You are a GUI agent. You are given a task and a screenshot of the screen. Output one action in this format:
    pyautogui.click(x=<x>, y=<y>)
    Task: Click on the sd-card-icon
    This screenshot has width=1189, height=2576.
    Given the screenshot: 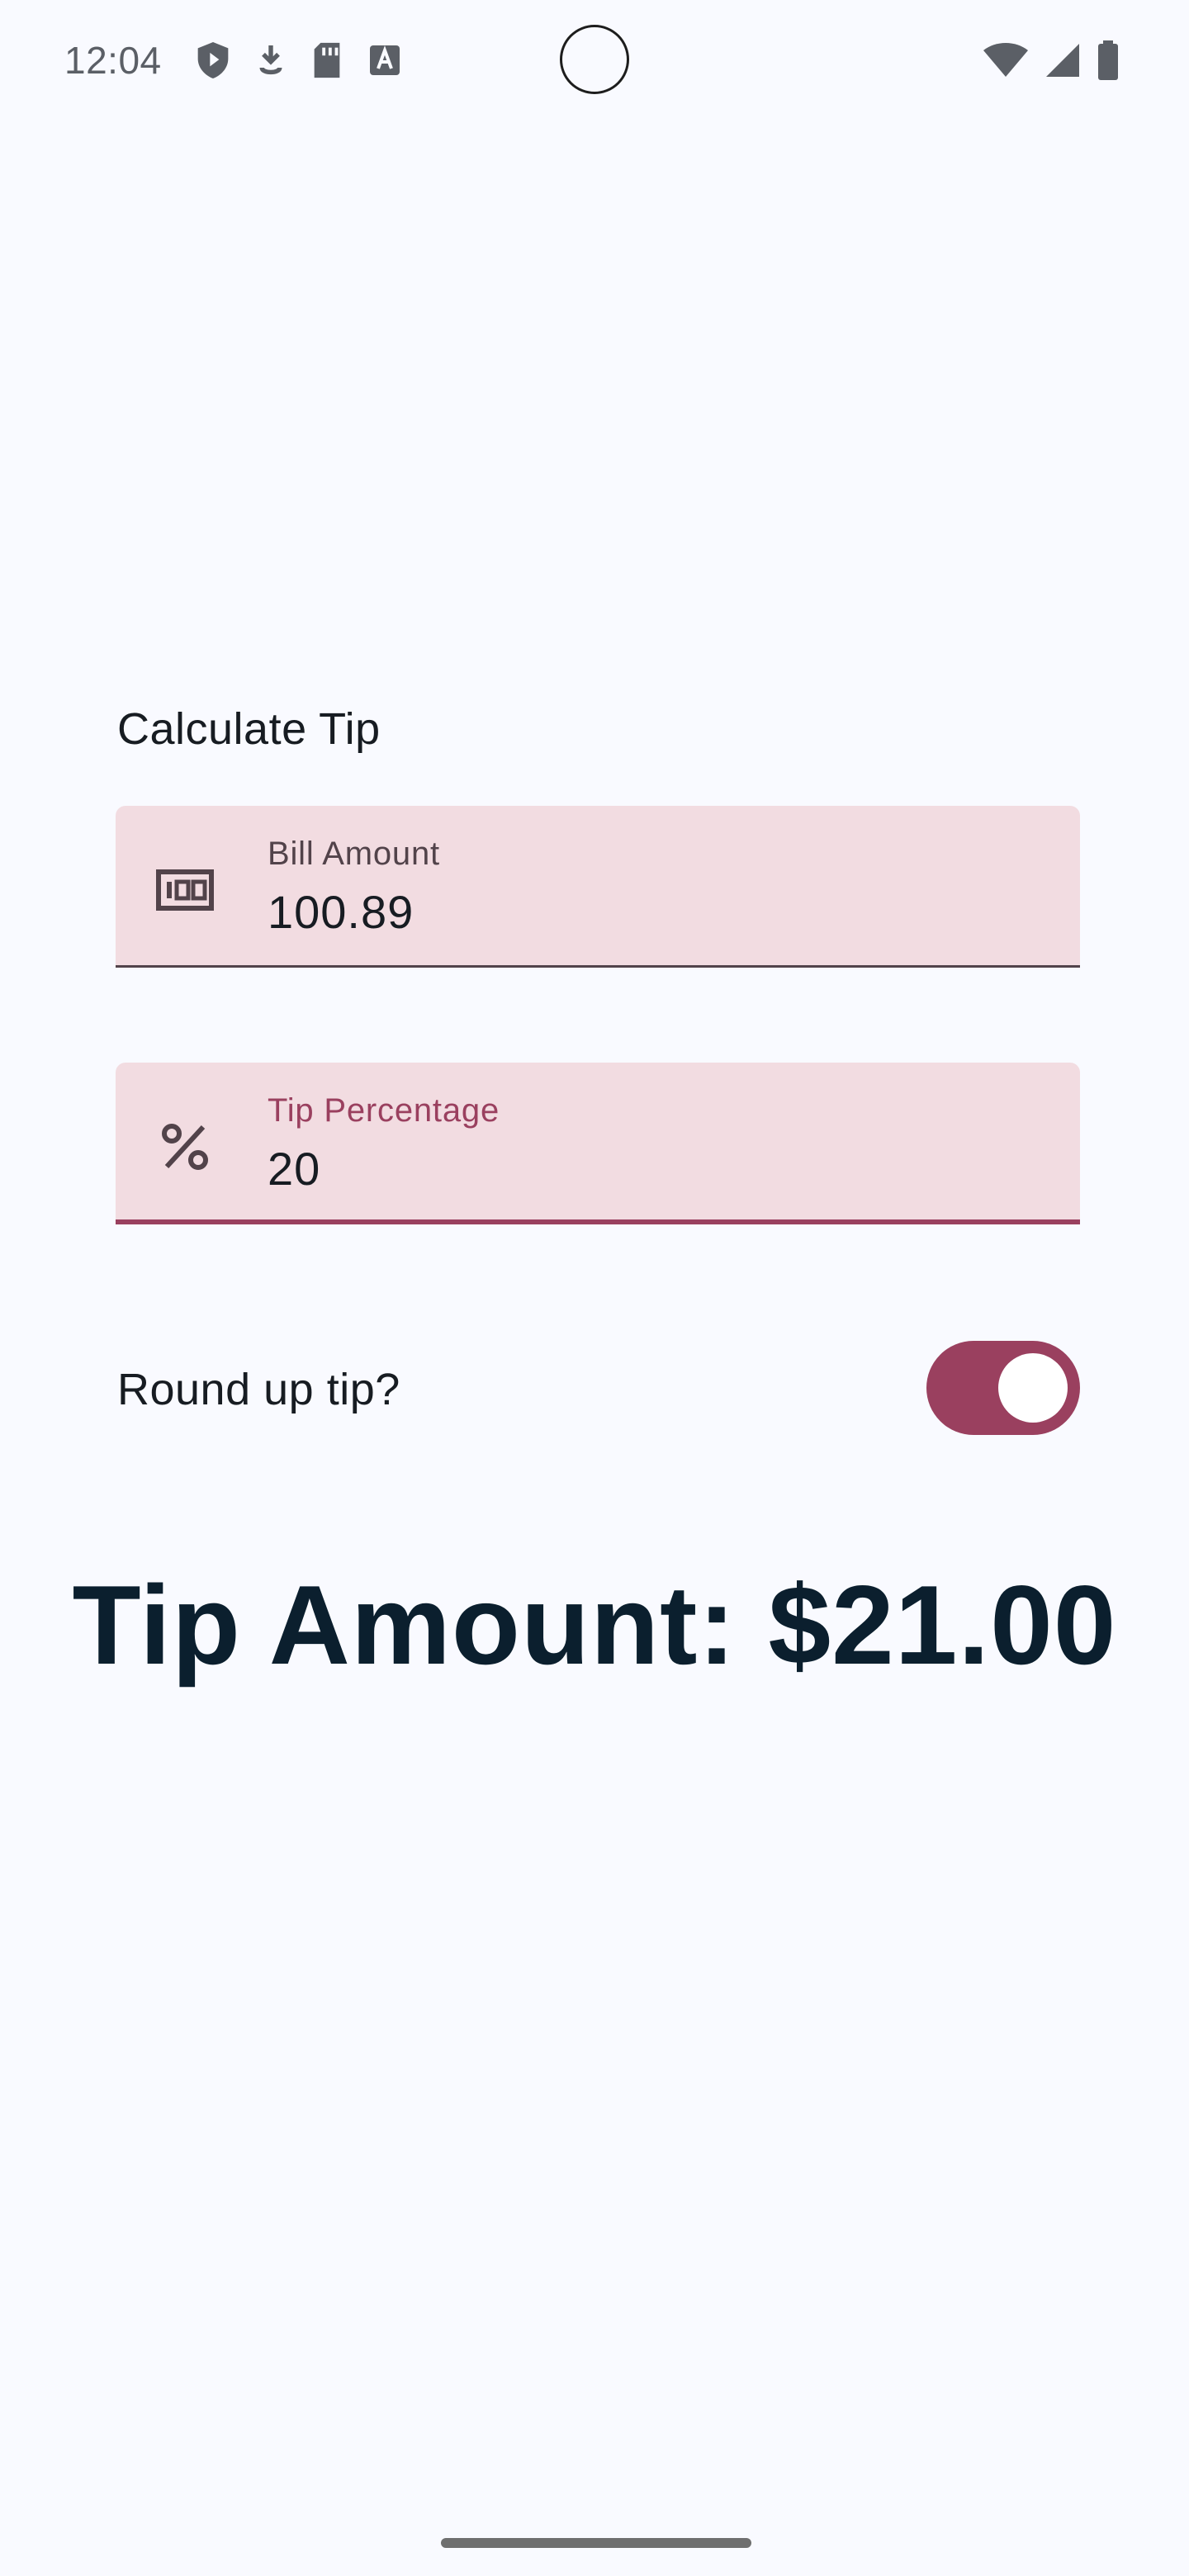 What is the action you would take?
    pyautogui.click(x=326, y=60)
    